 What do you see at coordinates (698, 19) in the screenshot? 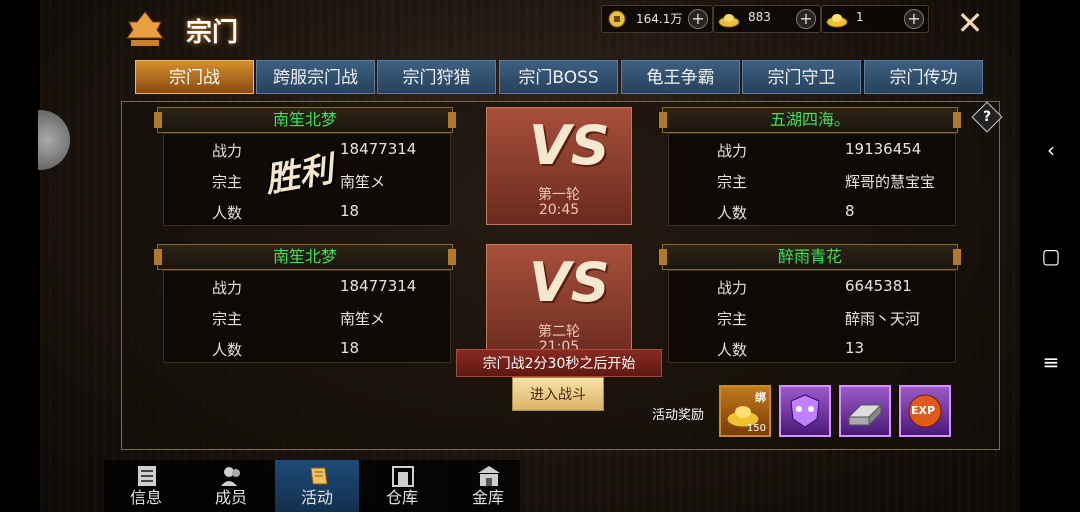
I see `add-copper-button: +` at bounding box center [698, 19].